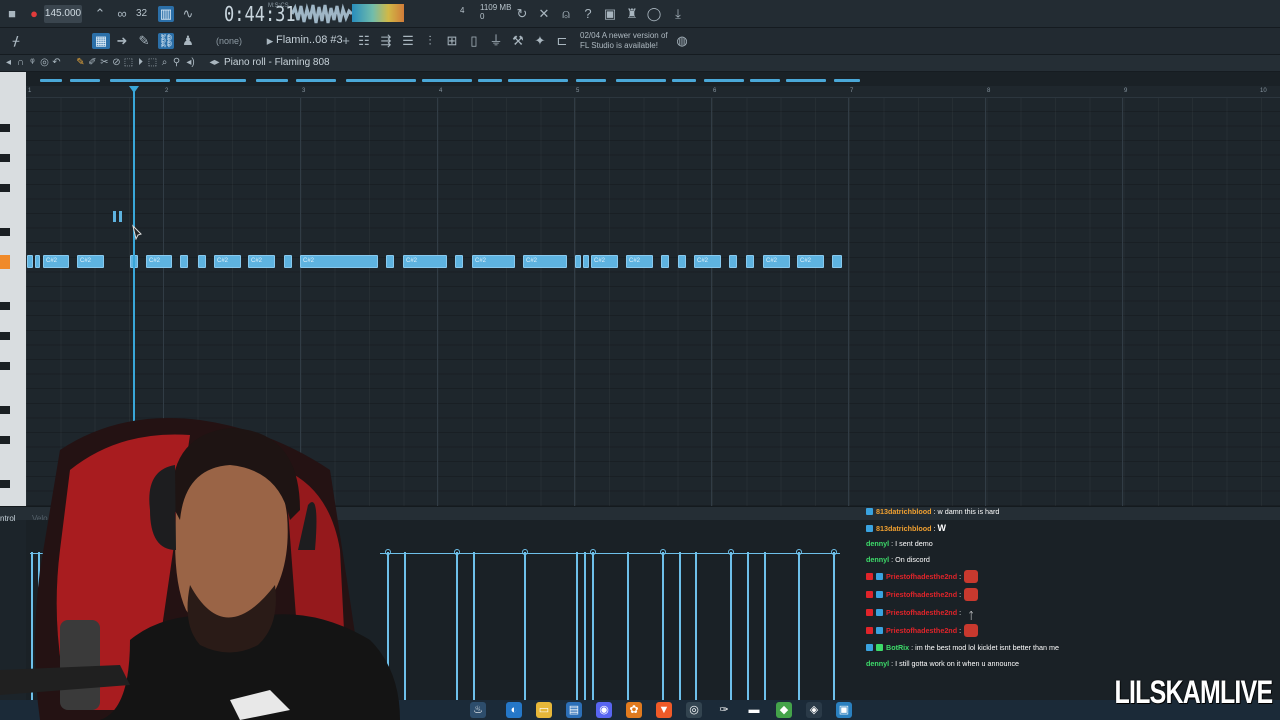 The height and width of the screenshot is (720, 1280). Describe the element at coordinates (34, 14) in the screenshot. I see `record-icon: ●` at that location.